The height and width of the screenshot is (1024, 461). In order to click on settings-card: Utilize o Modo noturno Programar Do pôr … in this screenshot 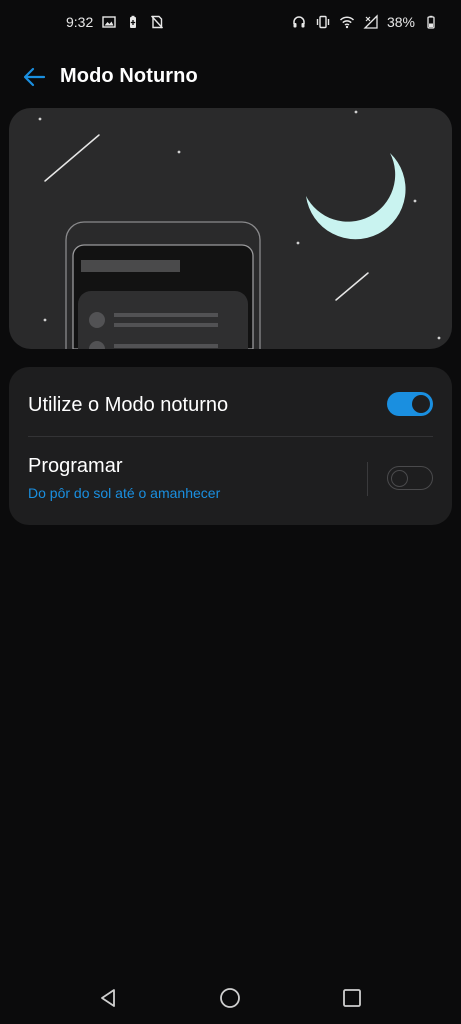, I will do `click(230, 446)`.